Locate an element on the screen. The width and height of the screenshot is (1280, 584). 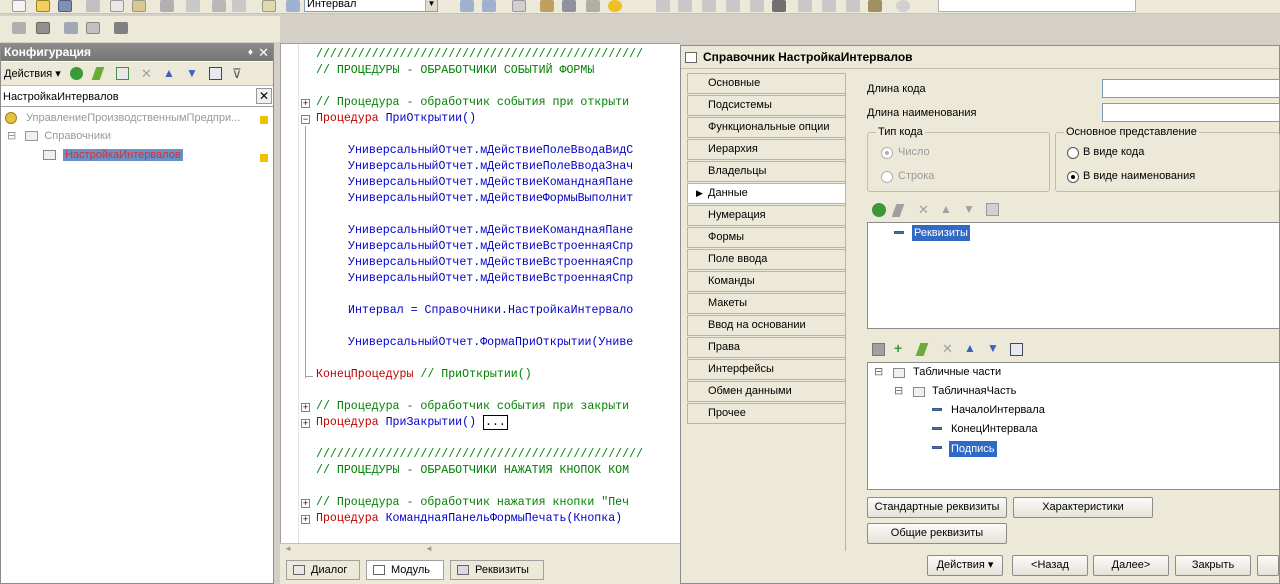
tab-forms: Формы is located at coordinates (766, 237).